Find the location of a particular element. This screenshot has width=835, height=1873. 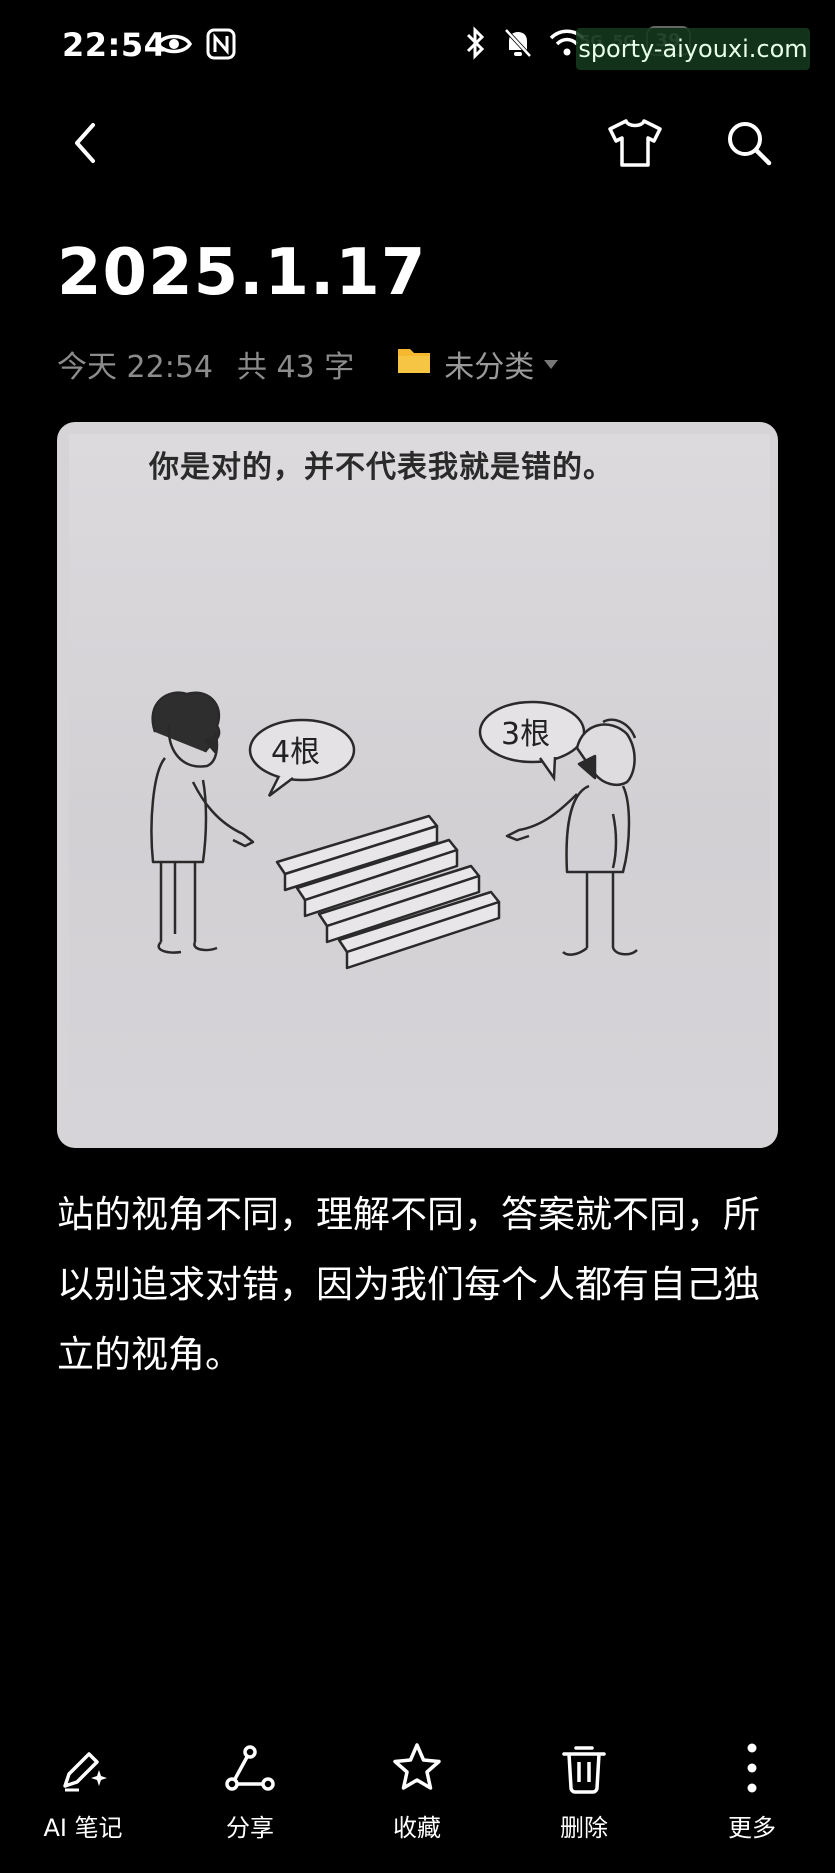

back-button is located at coordinates (85, 145).